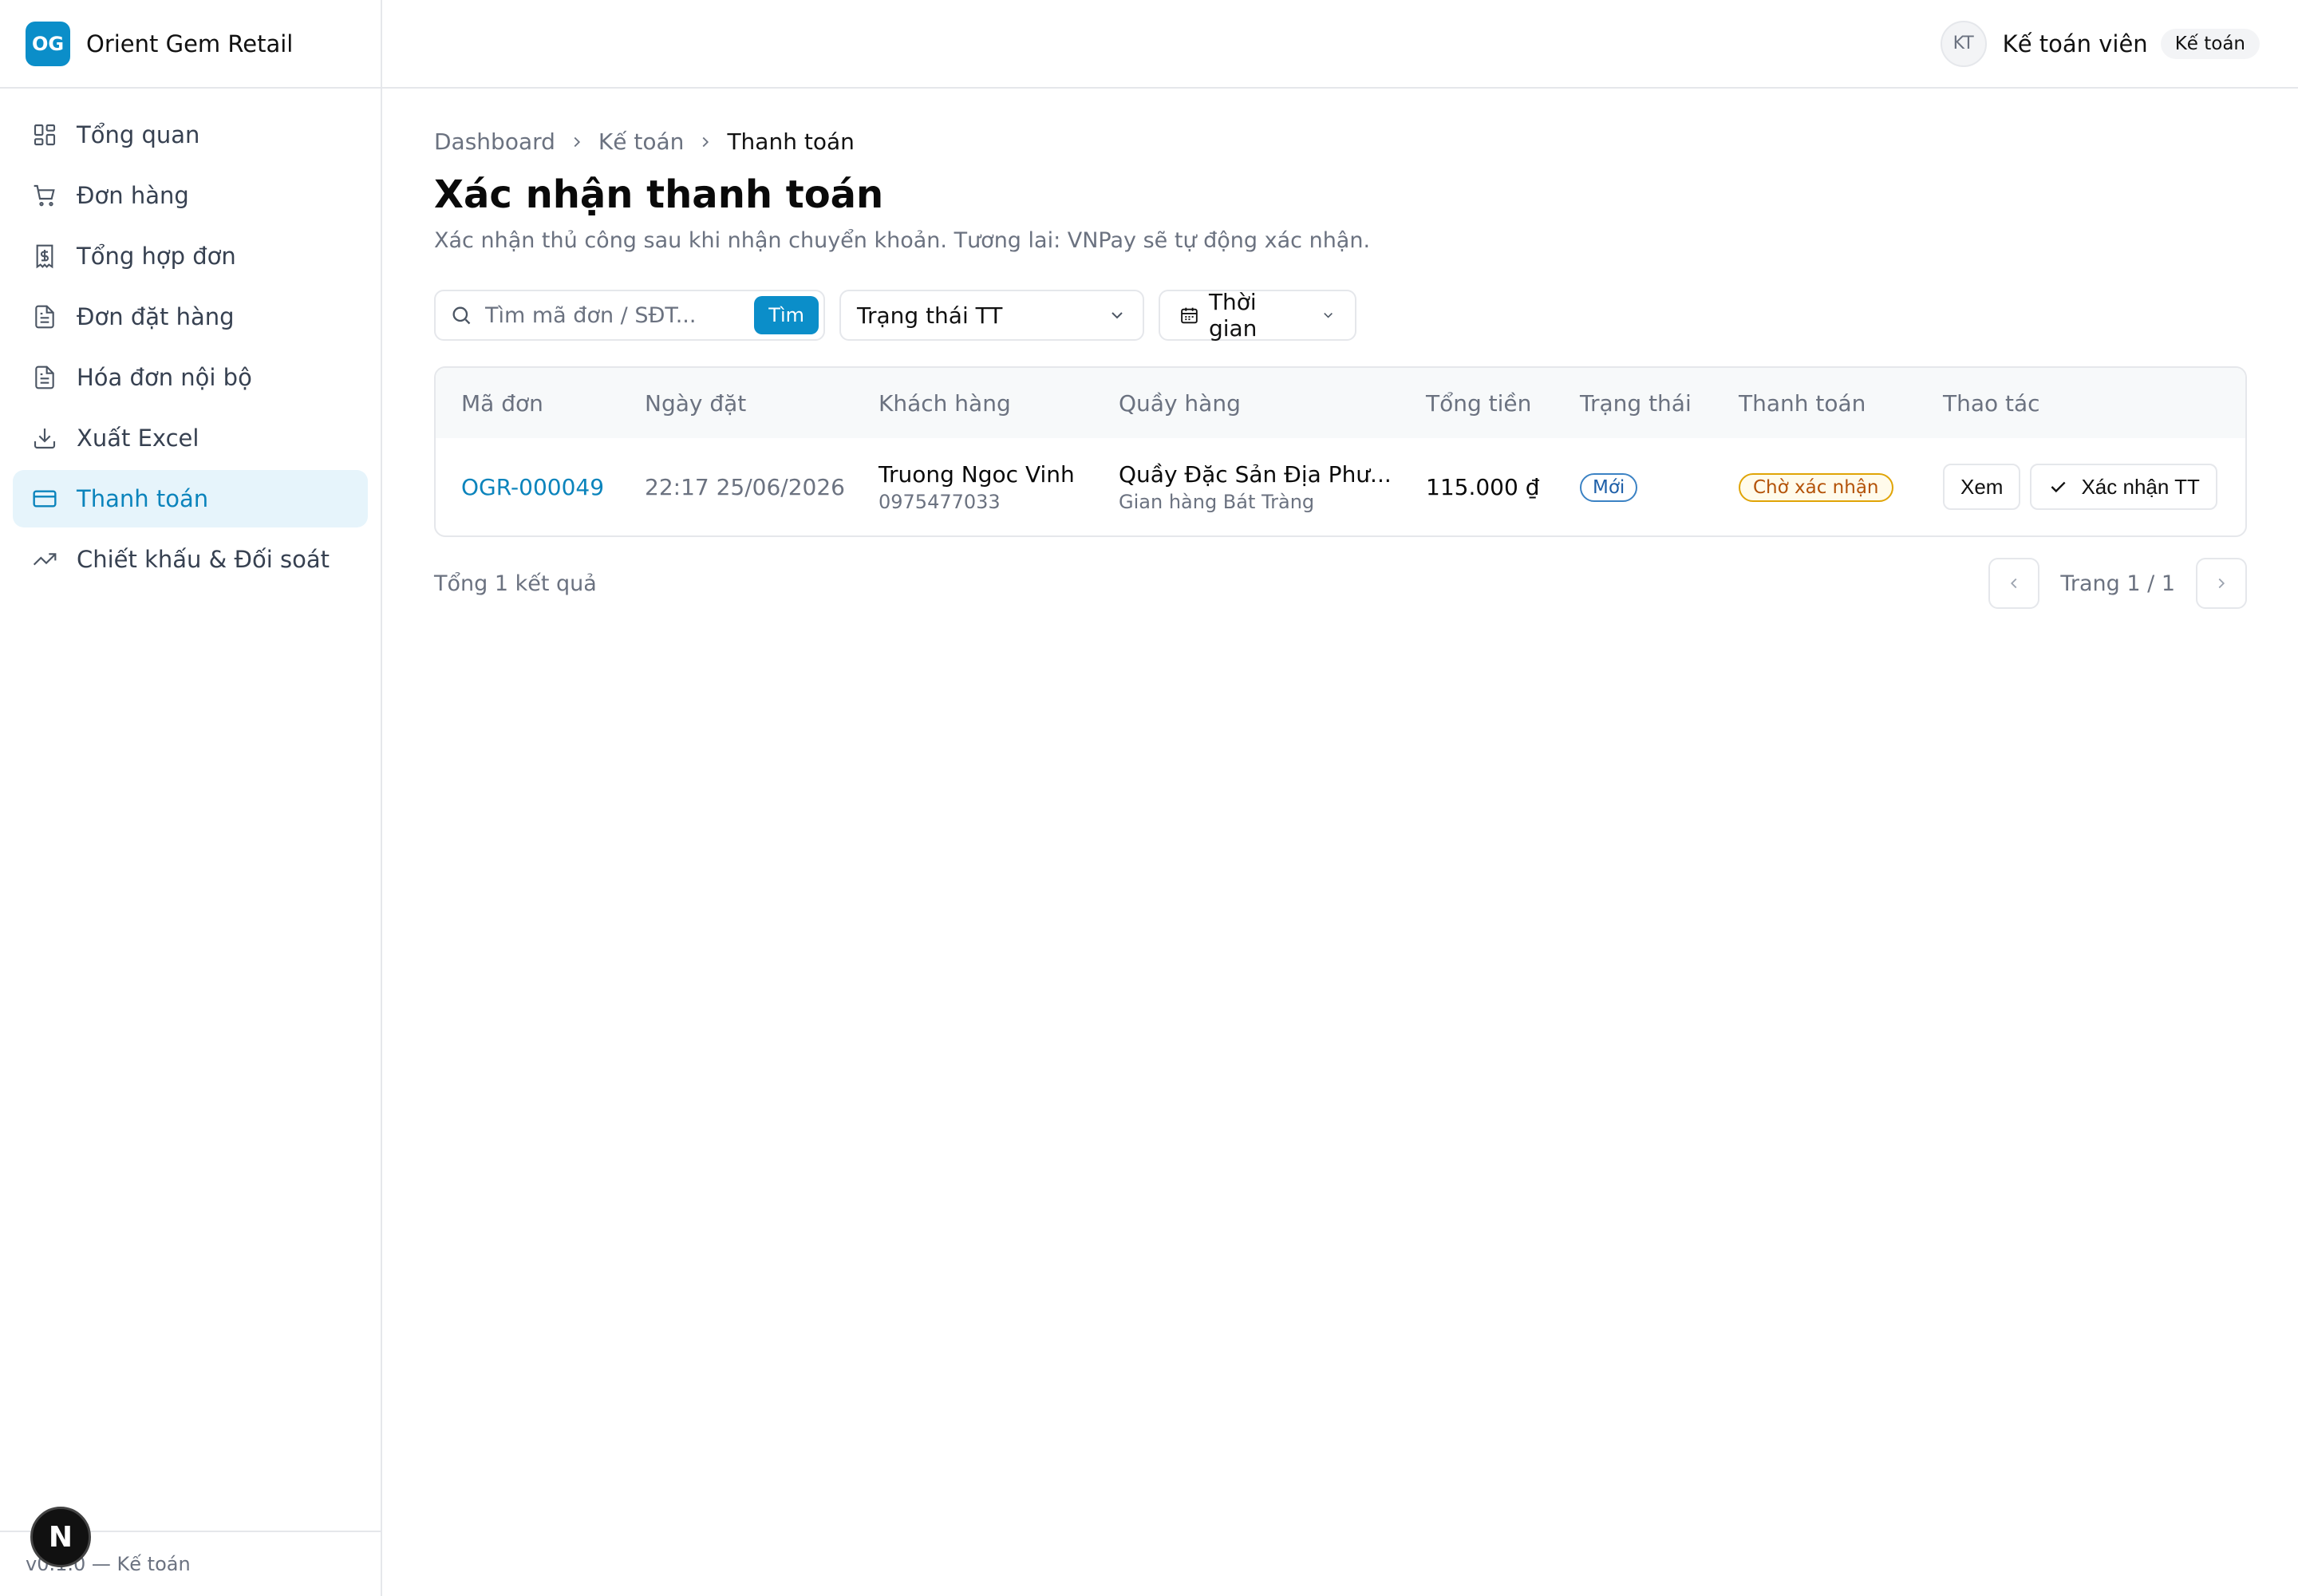 Image resolution: width=2298 pixels, height=1596 pixels. I want to click on pagination: Trang 1 / 1, so click(2117, 583).